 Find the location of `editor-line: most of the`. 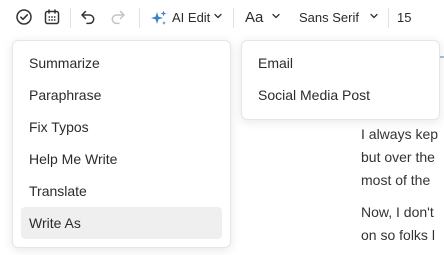

editor-line: most of the is located at coordinates (395, 180).